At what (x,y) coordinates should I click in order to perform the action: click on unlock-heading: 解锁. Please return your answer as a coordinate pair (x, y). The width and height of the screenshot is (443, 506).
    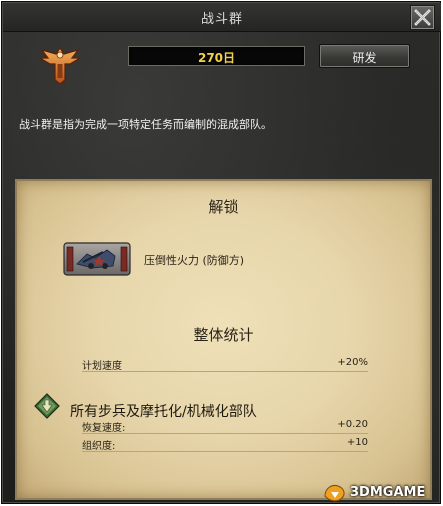
    Looking at the image, I should click on (223, 207).